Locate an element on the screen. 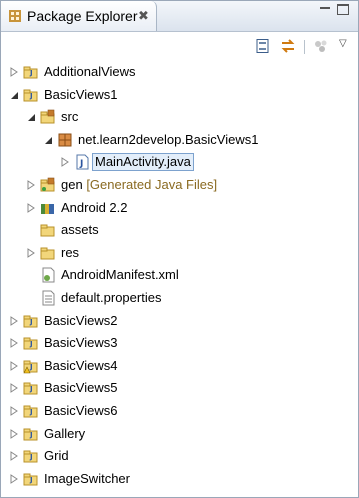 This screenshot has width=359, height=498. maximize-icon is located at coordinates (343, 9).